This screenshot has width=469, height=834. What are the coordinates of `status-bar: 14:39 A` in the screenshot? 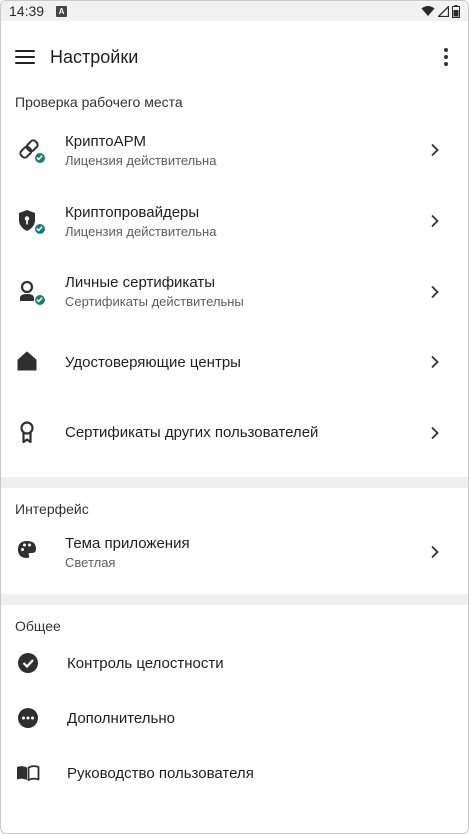 It's located at (234, 11).